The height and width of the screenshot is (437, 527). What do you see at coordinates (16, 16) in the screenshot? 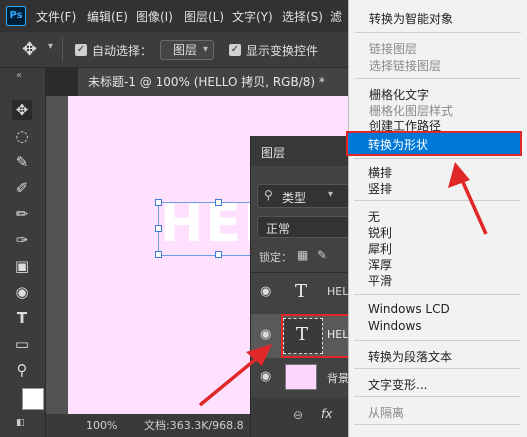
I see `photoshop-logo: Ps` at bounding box center [16, 16].